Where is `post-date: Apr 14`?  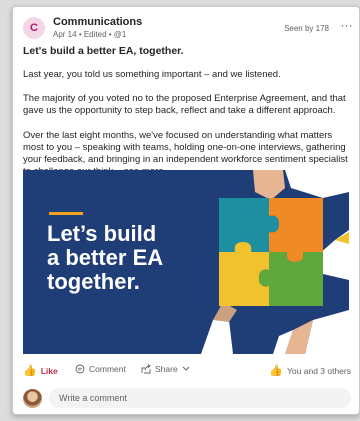 post-date: Apr 14 is located at coordinates (65, 34).